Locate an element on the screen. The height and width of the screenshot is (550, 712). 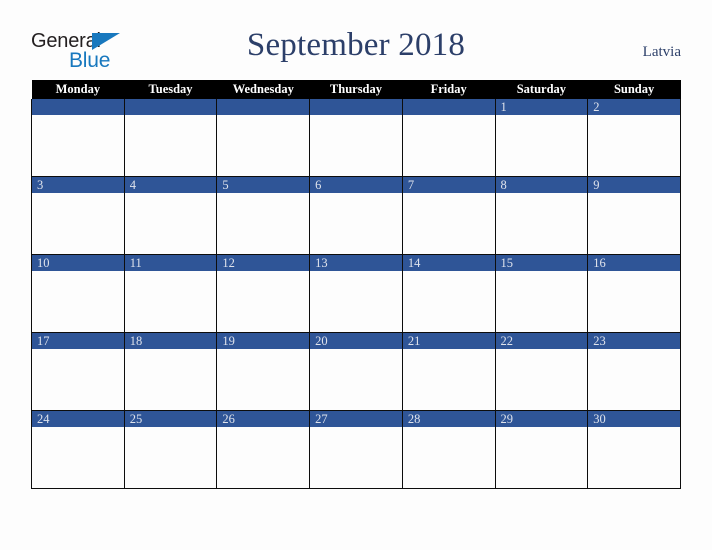
calendar-day-cell: 14 is located at coordinates (448, 293).